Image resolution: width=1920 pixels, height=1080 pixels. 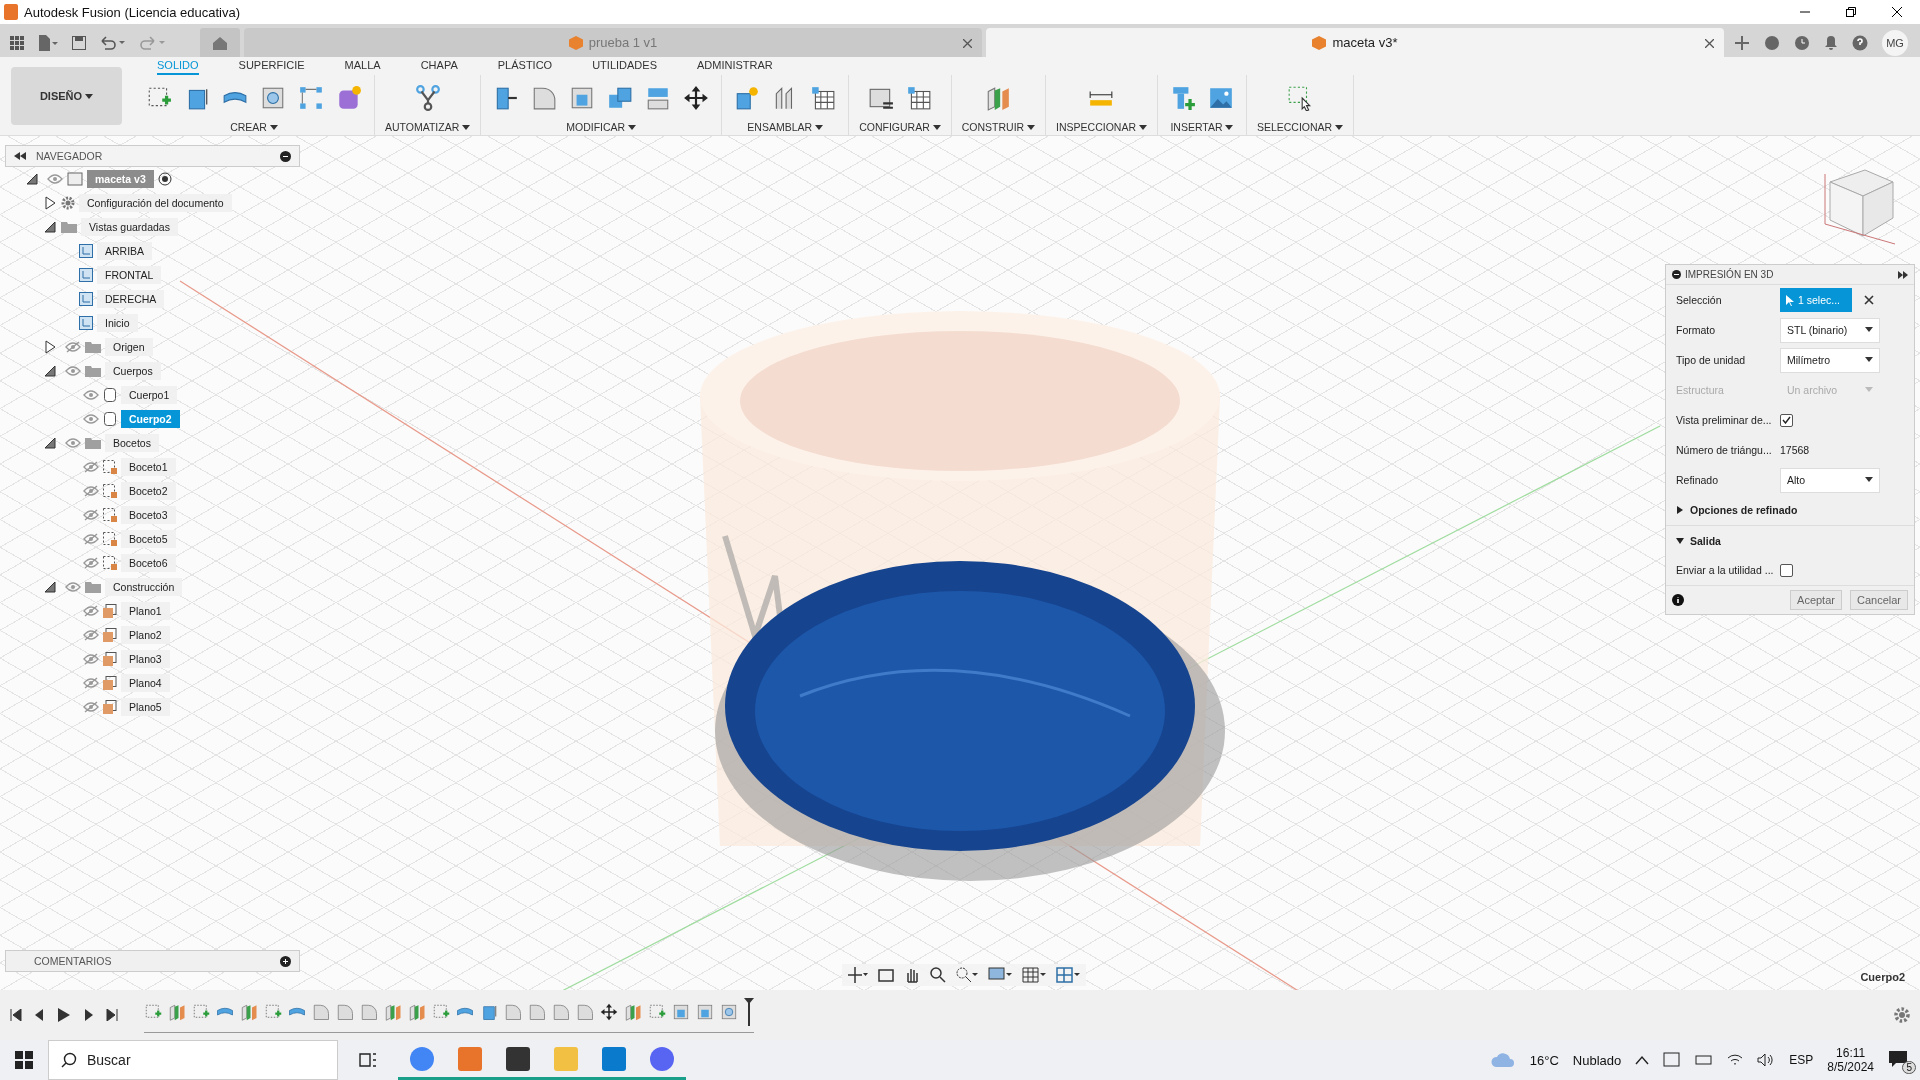 What do you see at coordinates (1300, 98) in the screenshot?
I see `selection-icon` at bounding box center [1300, 98].